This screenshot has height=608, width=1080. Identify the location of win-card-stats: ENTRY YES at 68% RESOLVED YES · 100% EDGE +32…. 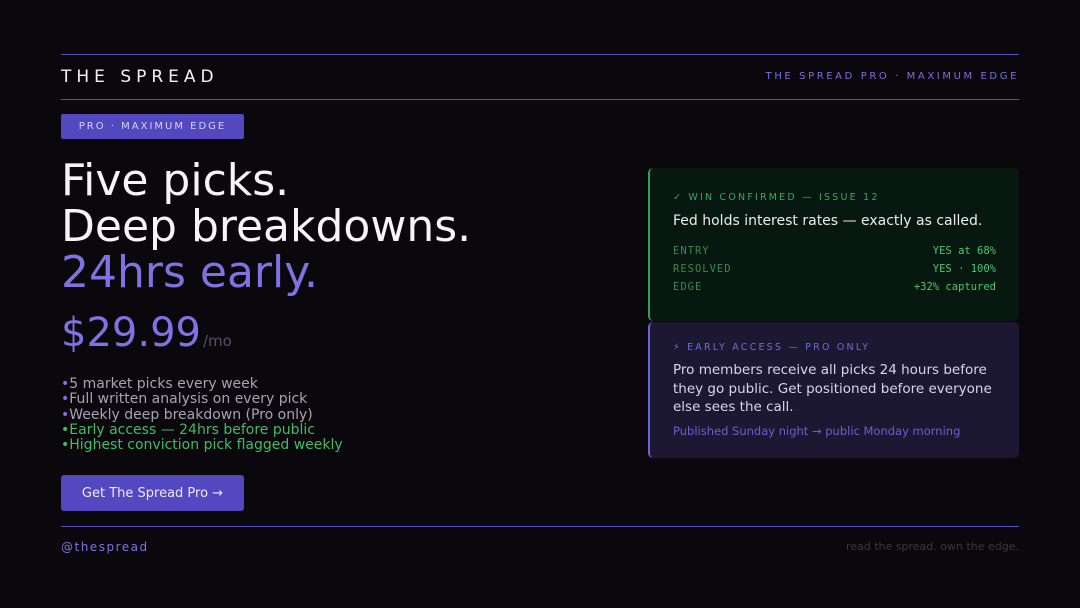
(834, 272).